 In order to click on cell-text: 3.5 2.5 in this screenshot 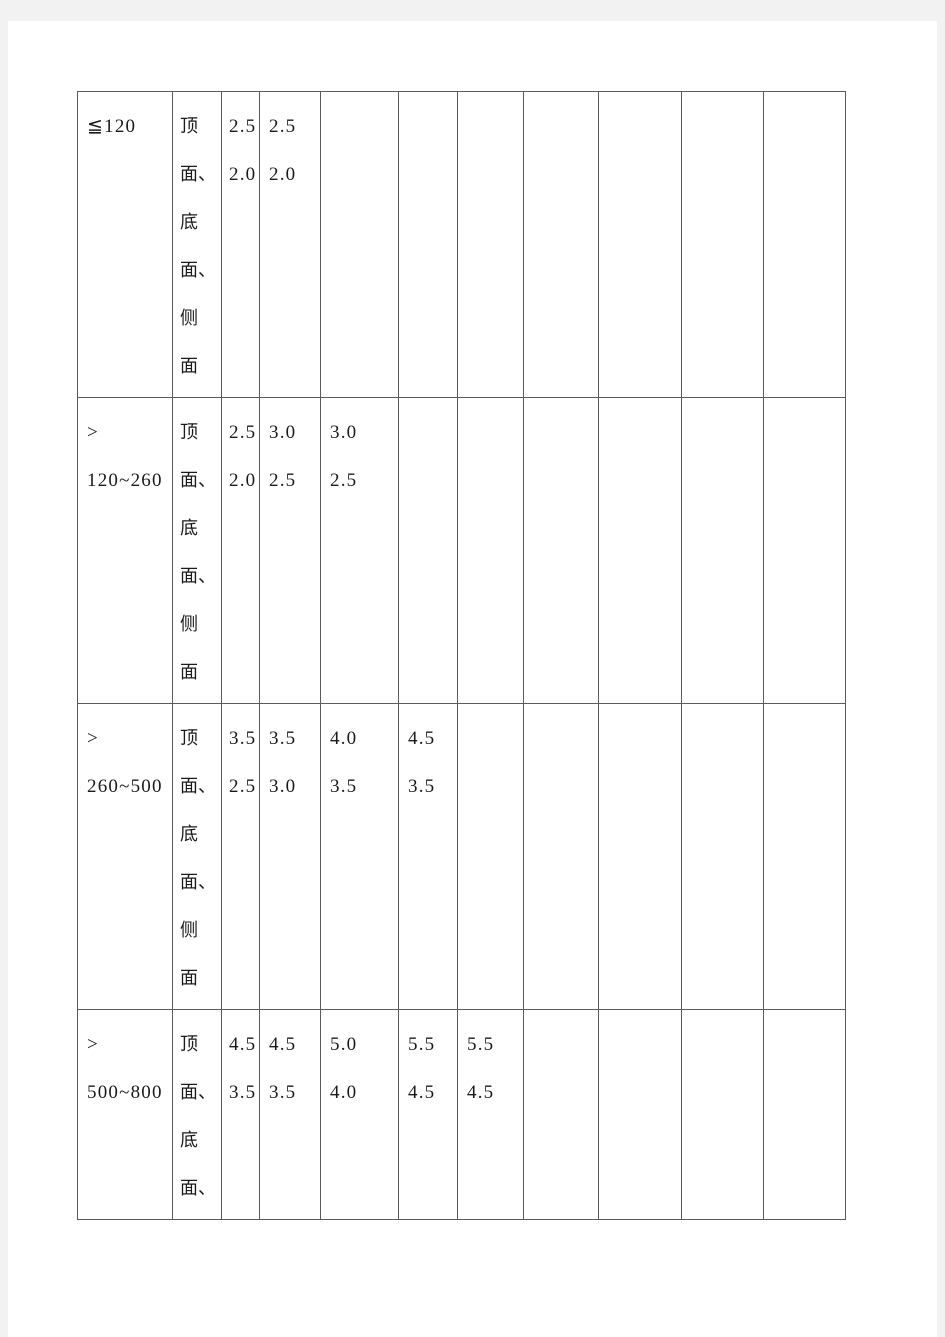, I will do `click(243, 762)`.